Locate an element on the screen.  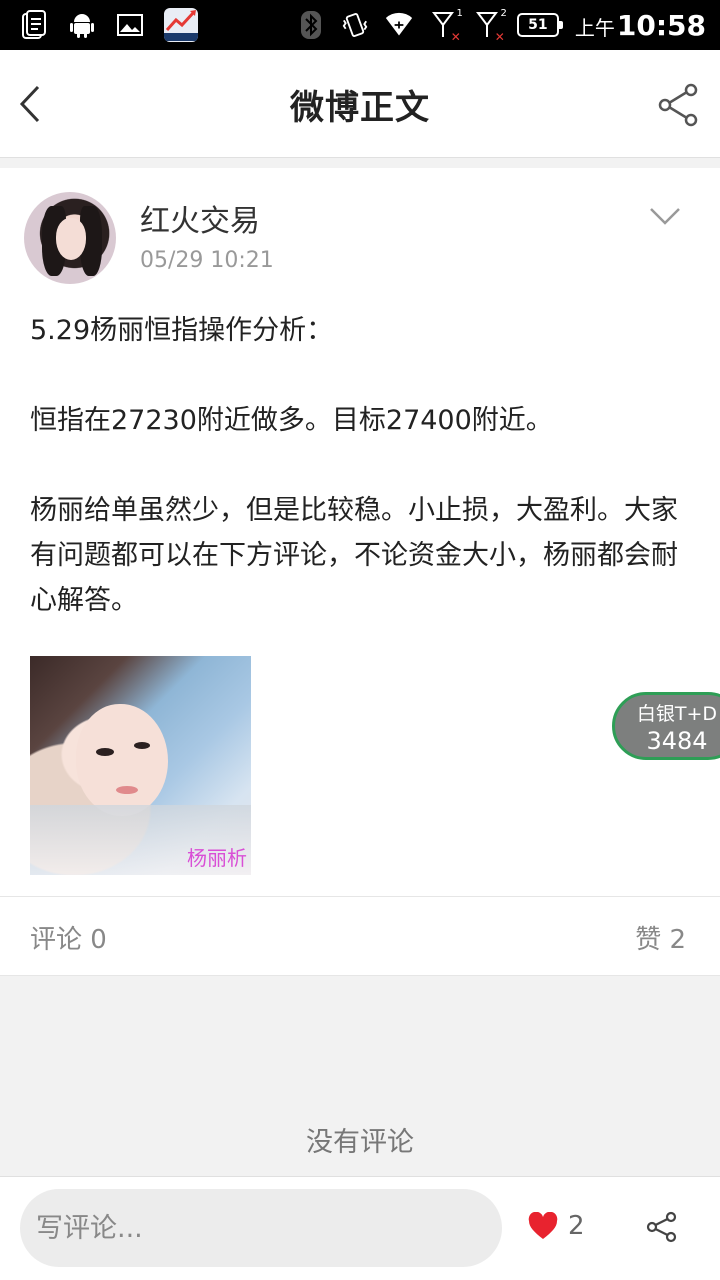
image-watermark: 杨丽析 is located at coordinates (217, 858).